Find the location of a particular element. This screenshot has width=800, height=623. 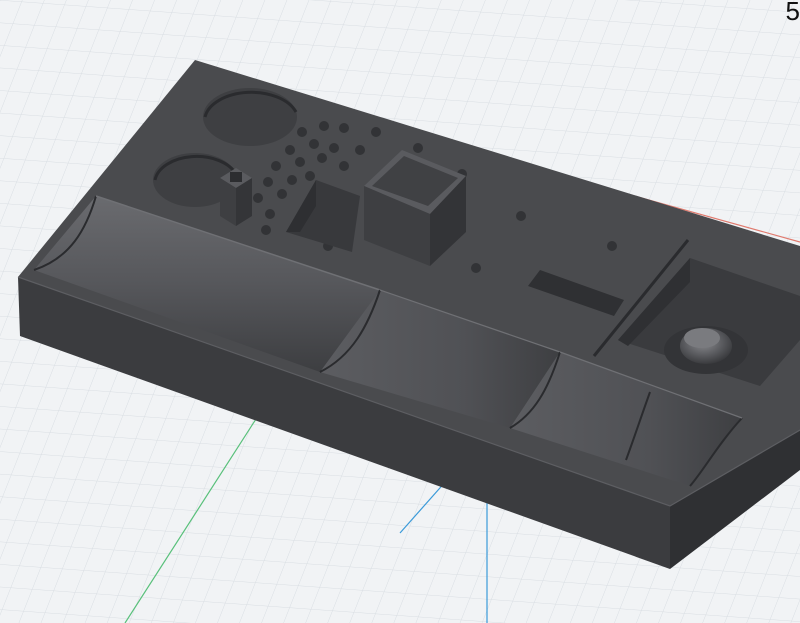

small-post is located at coordinates (236, 197).